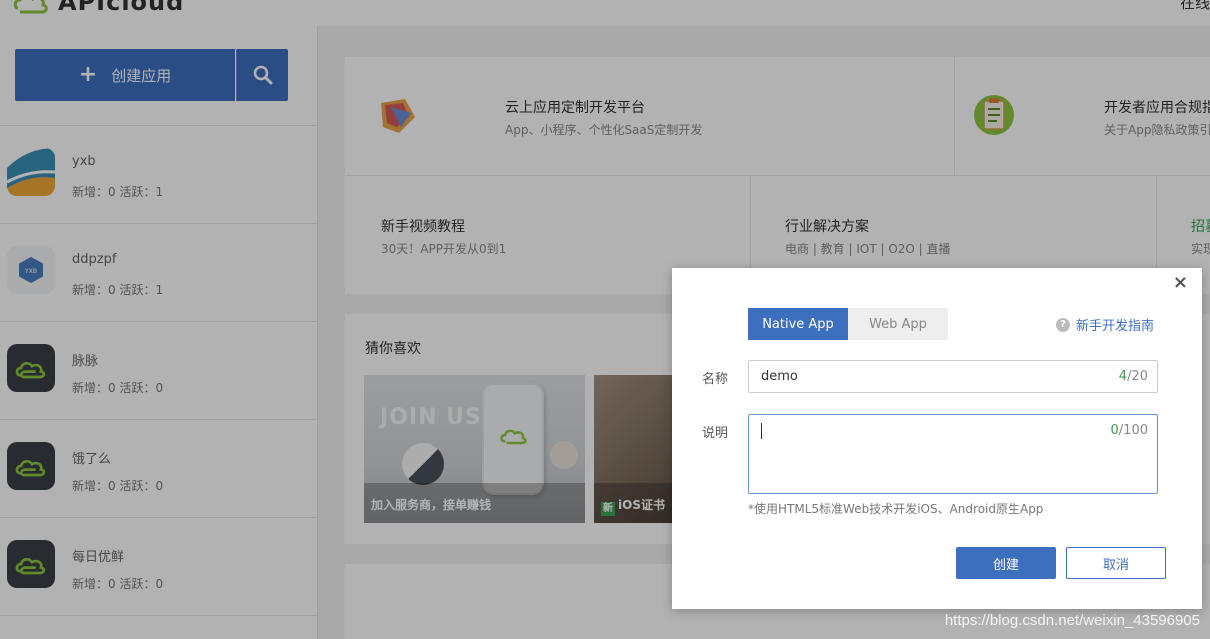 This screenshot has height=639, width=1210. What do you see at coordinates (1062, 324) in the screenshot?
I see `question-icon: ?` at bounding box center [1062, 324].